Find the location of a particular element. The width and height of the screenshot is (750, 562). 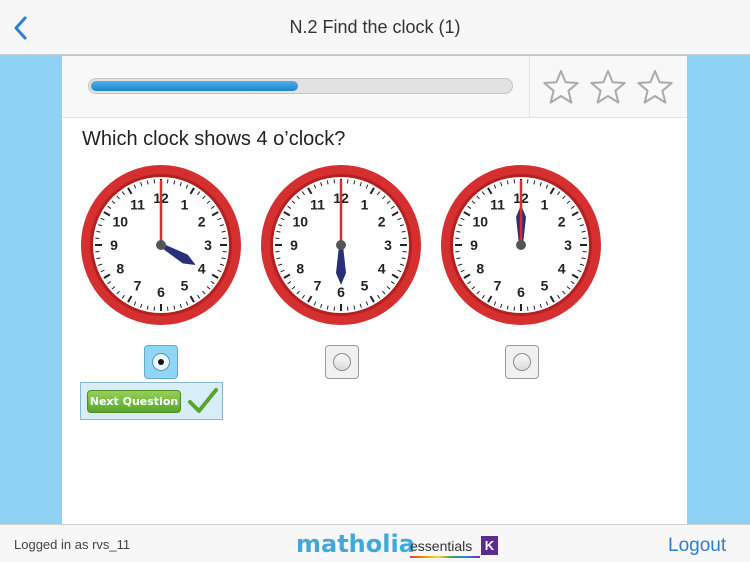

logged-in-label: Logged in as rvs_11 is located at coordinates (72, 544).